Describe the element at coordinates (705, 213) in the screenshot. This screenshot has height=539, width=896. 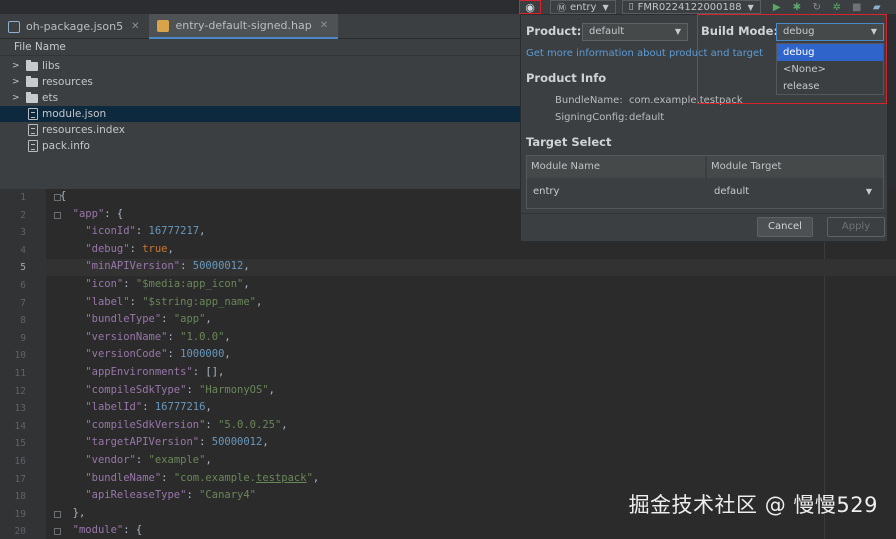
I see `dialog-divider` at that location.